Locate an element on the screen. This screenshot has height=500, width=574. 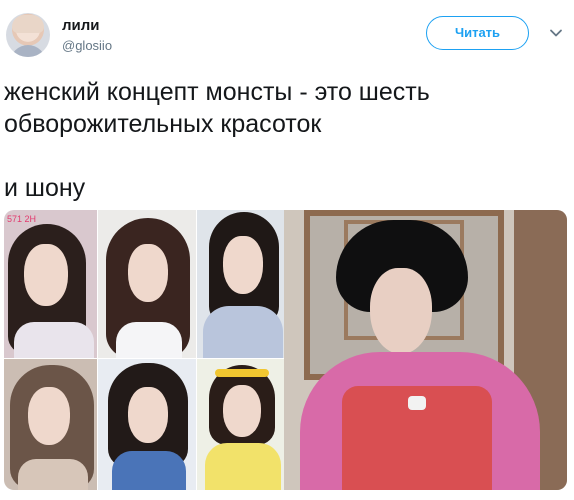
author-handle: @glosiio is located at coordinates (87, 45).